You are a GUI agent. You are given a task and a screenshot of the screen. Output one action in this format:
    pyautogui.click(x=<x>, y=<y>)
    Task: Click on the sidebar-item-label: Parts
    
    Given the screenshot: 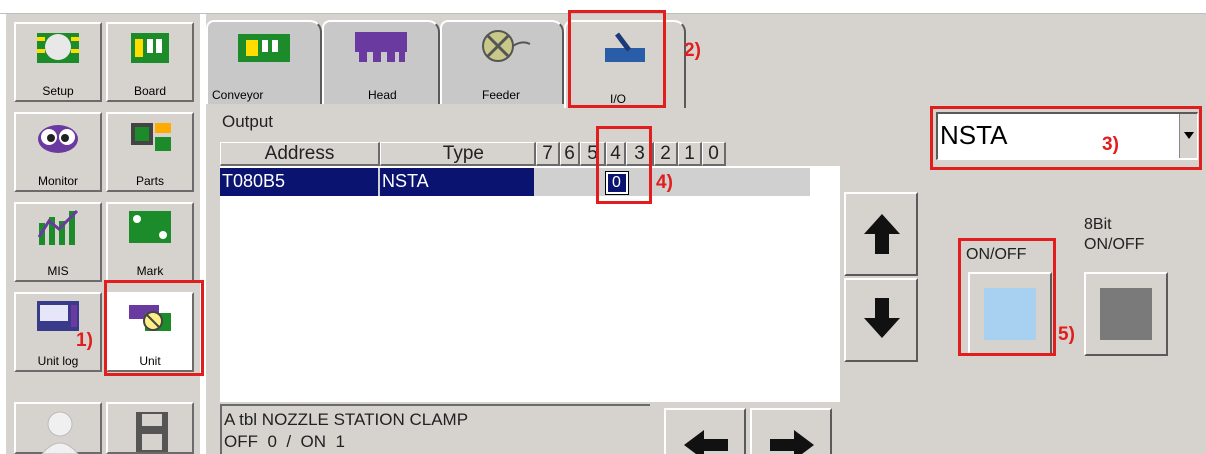 What is the action you would take?
    pyautogui.click(x=149, y=181)
    